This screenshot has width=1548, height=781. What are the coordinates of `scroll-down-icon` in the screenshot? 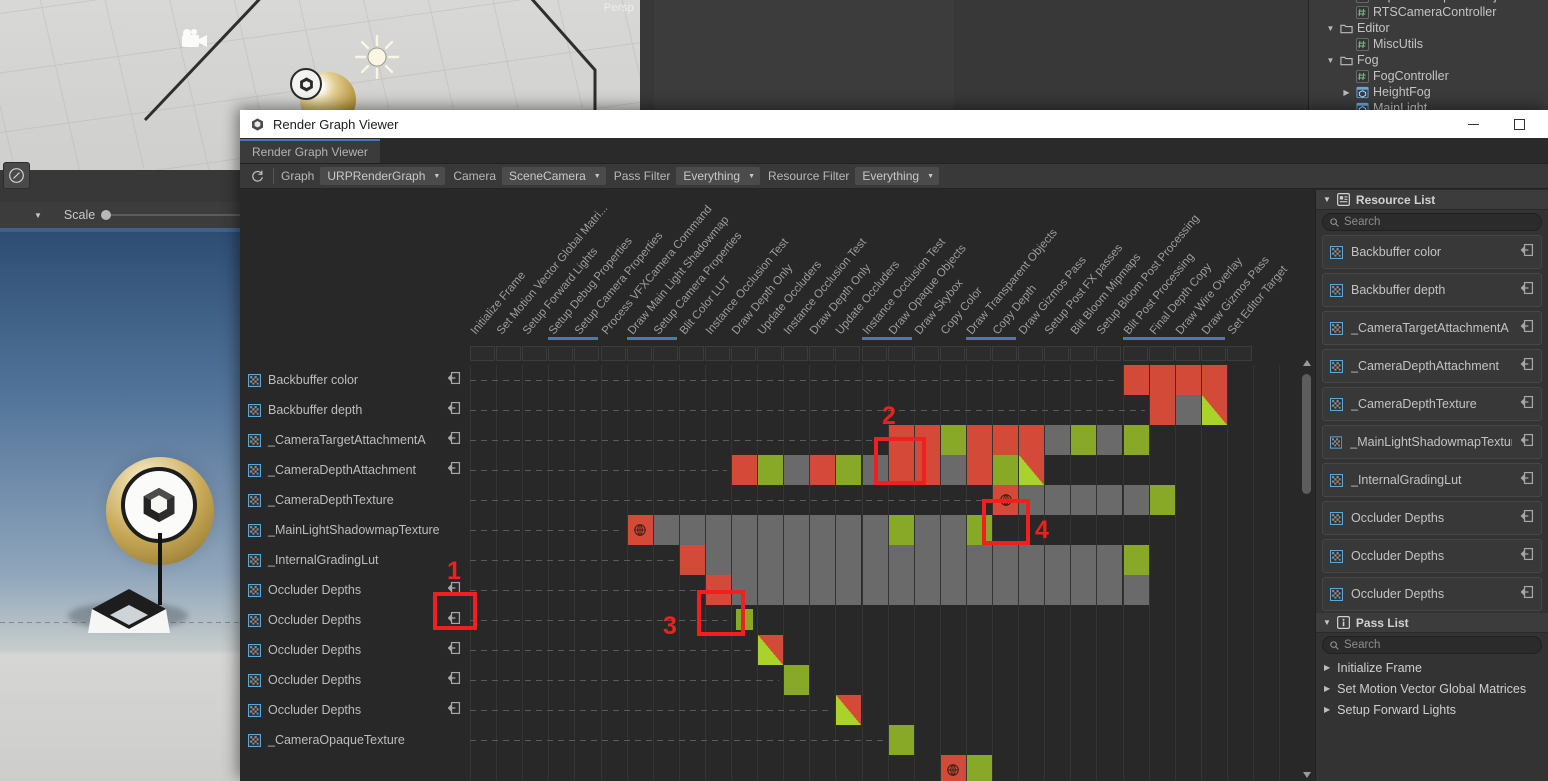 It's located at (1307, 775).